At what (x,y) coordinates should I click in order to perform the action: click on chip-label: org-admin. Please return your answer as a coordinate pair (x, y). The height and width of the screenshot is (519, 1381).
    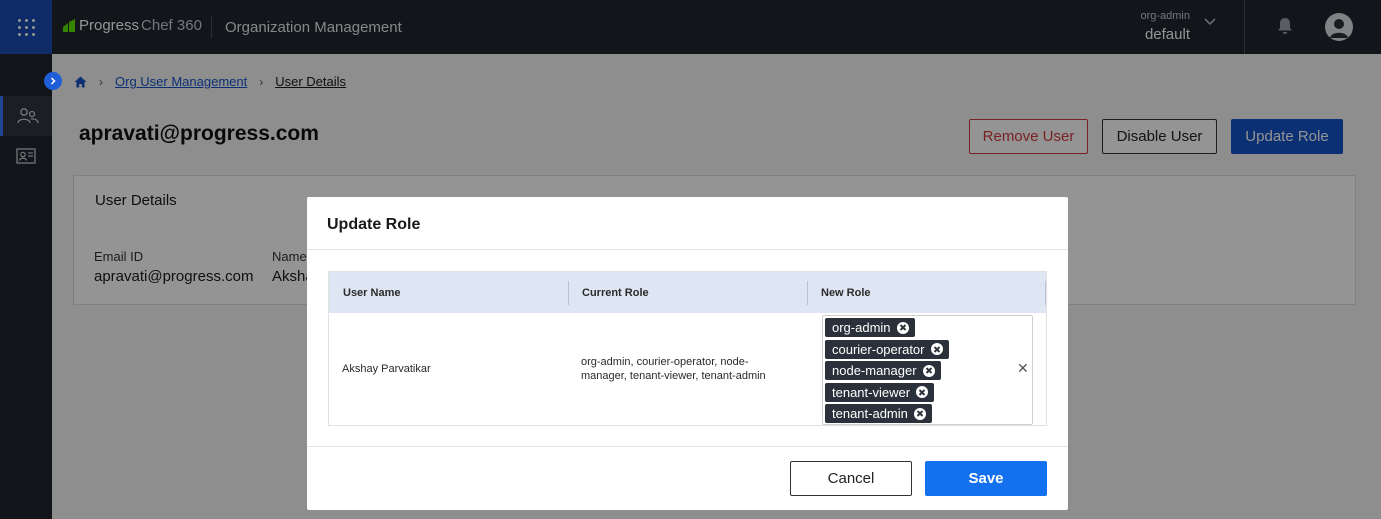
    Looking at the image, I should click on (861, 327).